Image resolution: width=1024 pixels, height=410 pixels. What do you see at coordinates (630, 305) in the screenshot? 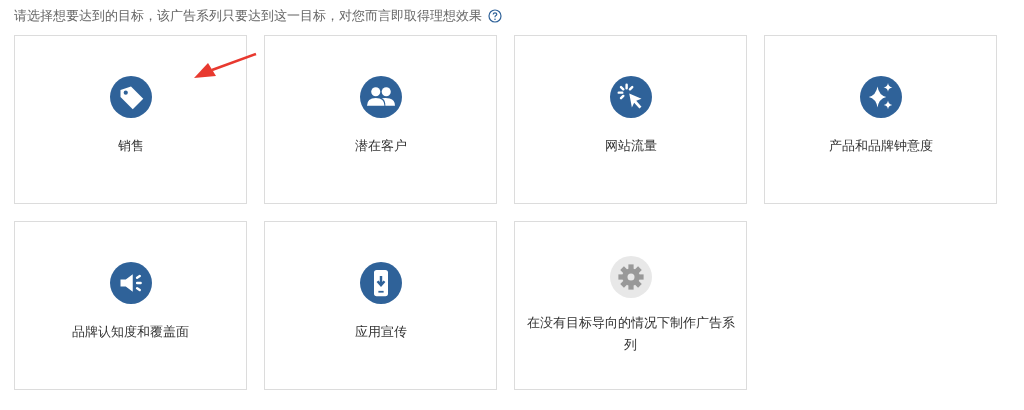
I see `goal-card: 在没有目标导向的情况下制作广告系列` at bounding box center [630, 305].